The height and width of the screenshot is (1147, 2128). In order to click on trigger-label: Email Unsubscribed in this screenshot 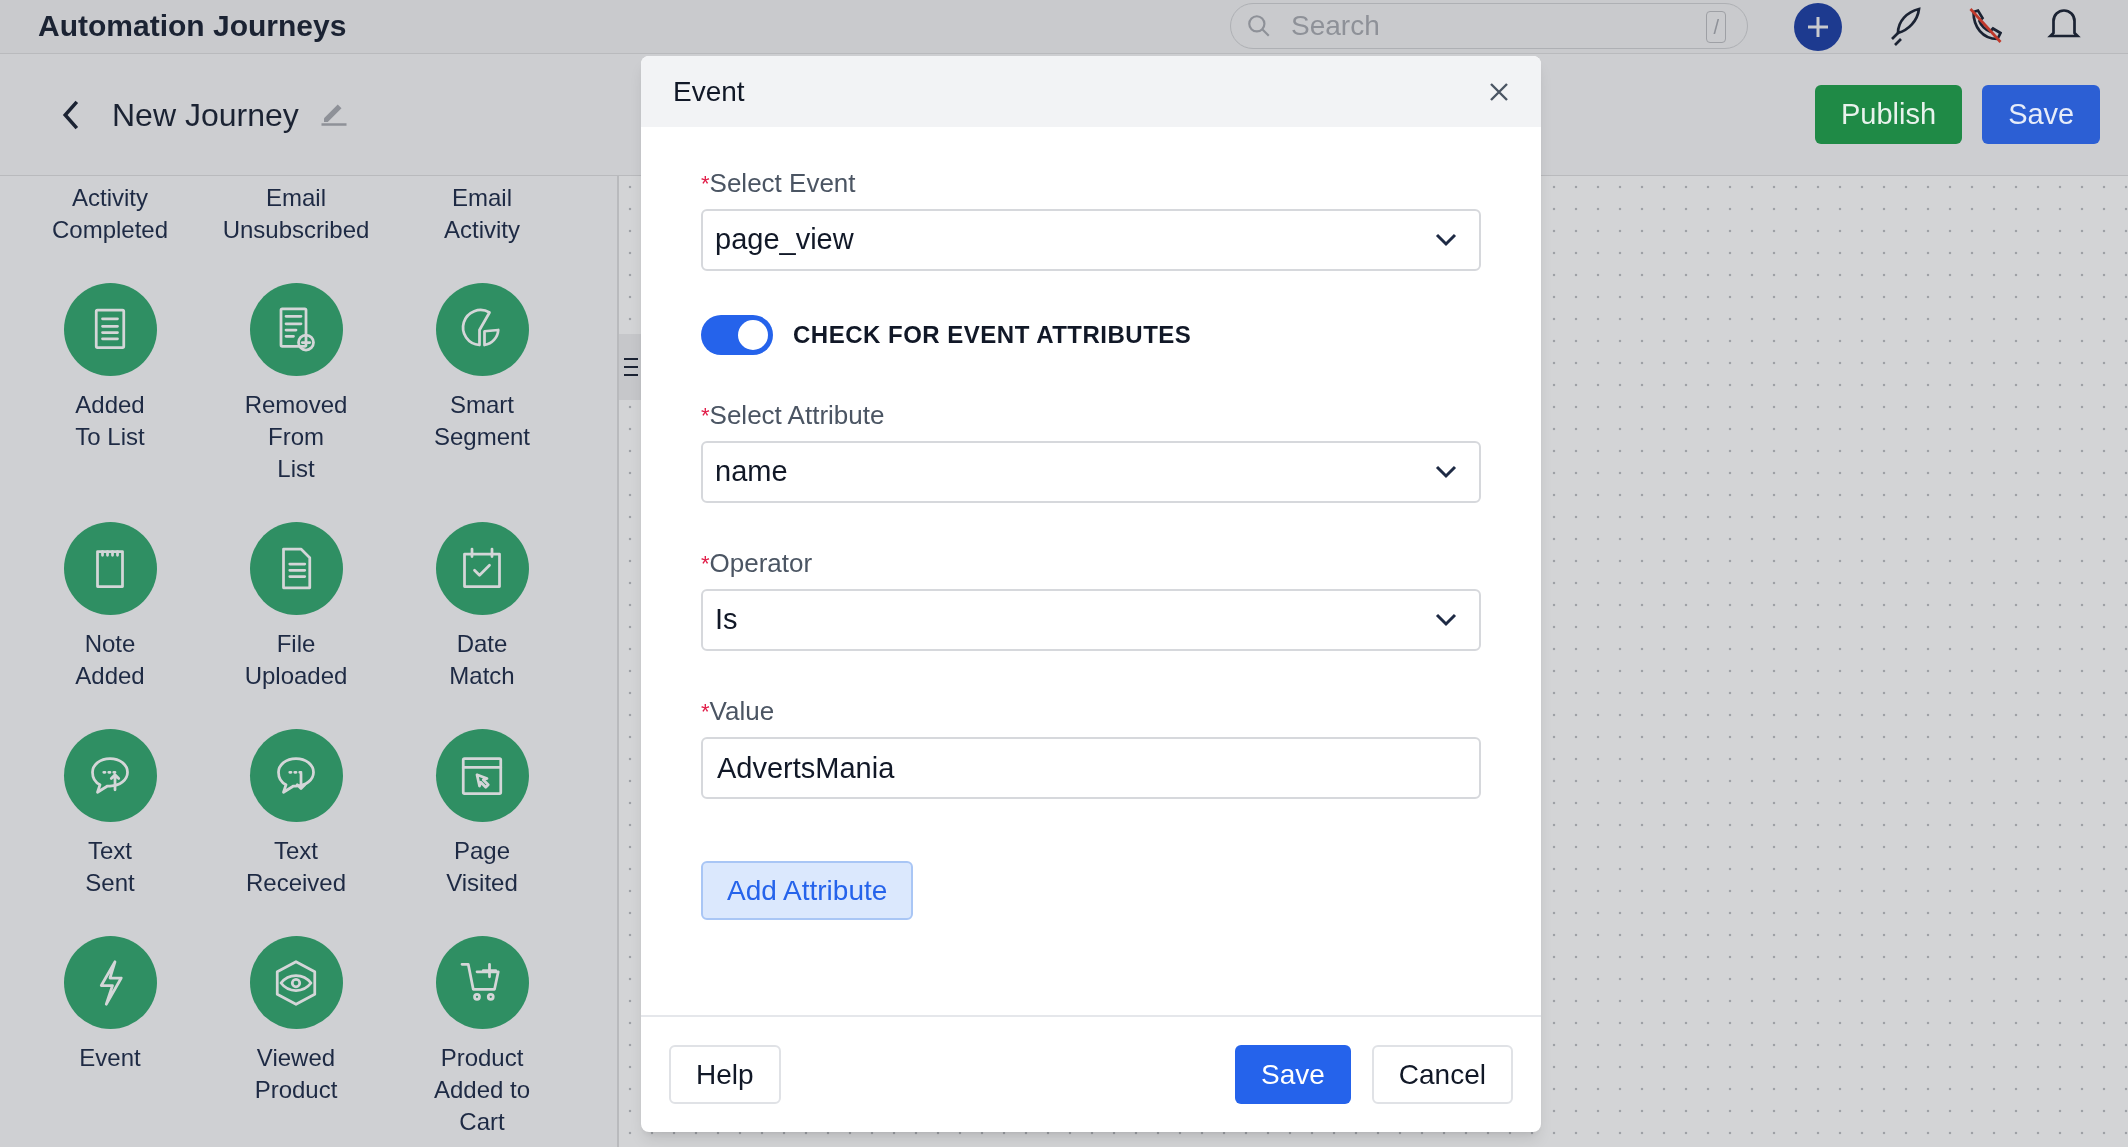, I will do `click(296, 214)`.